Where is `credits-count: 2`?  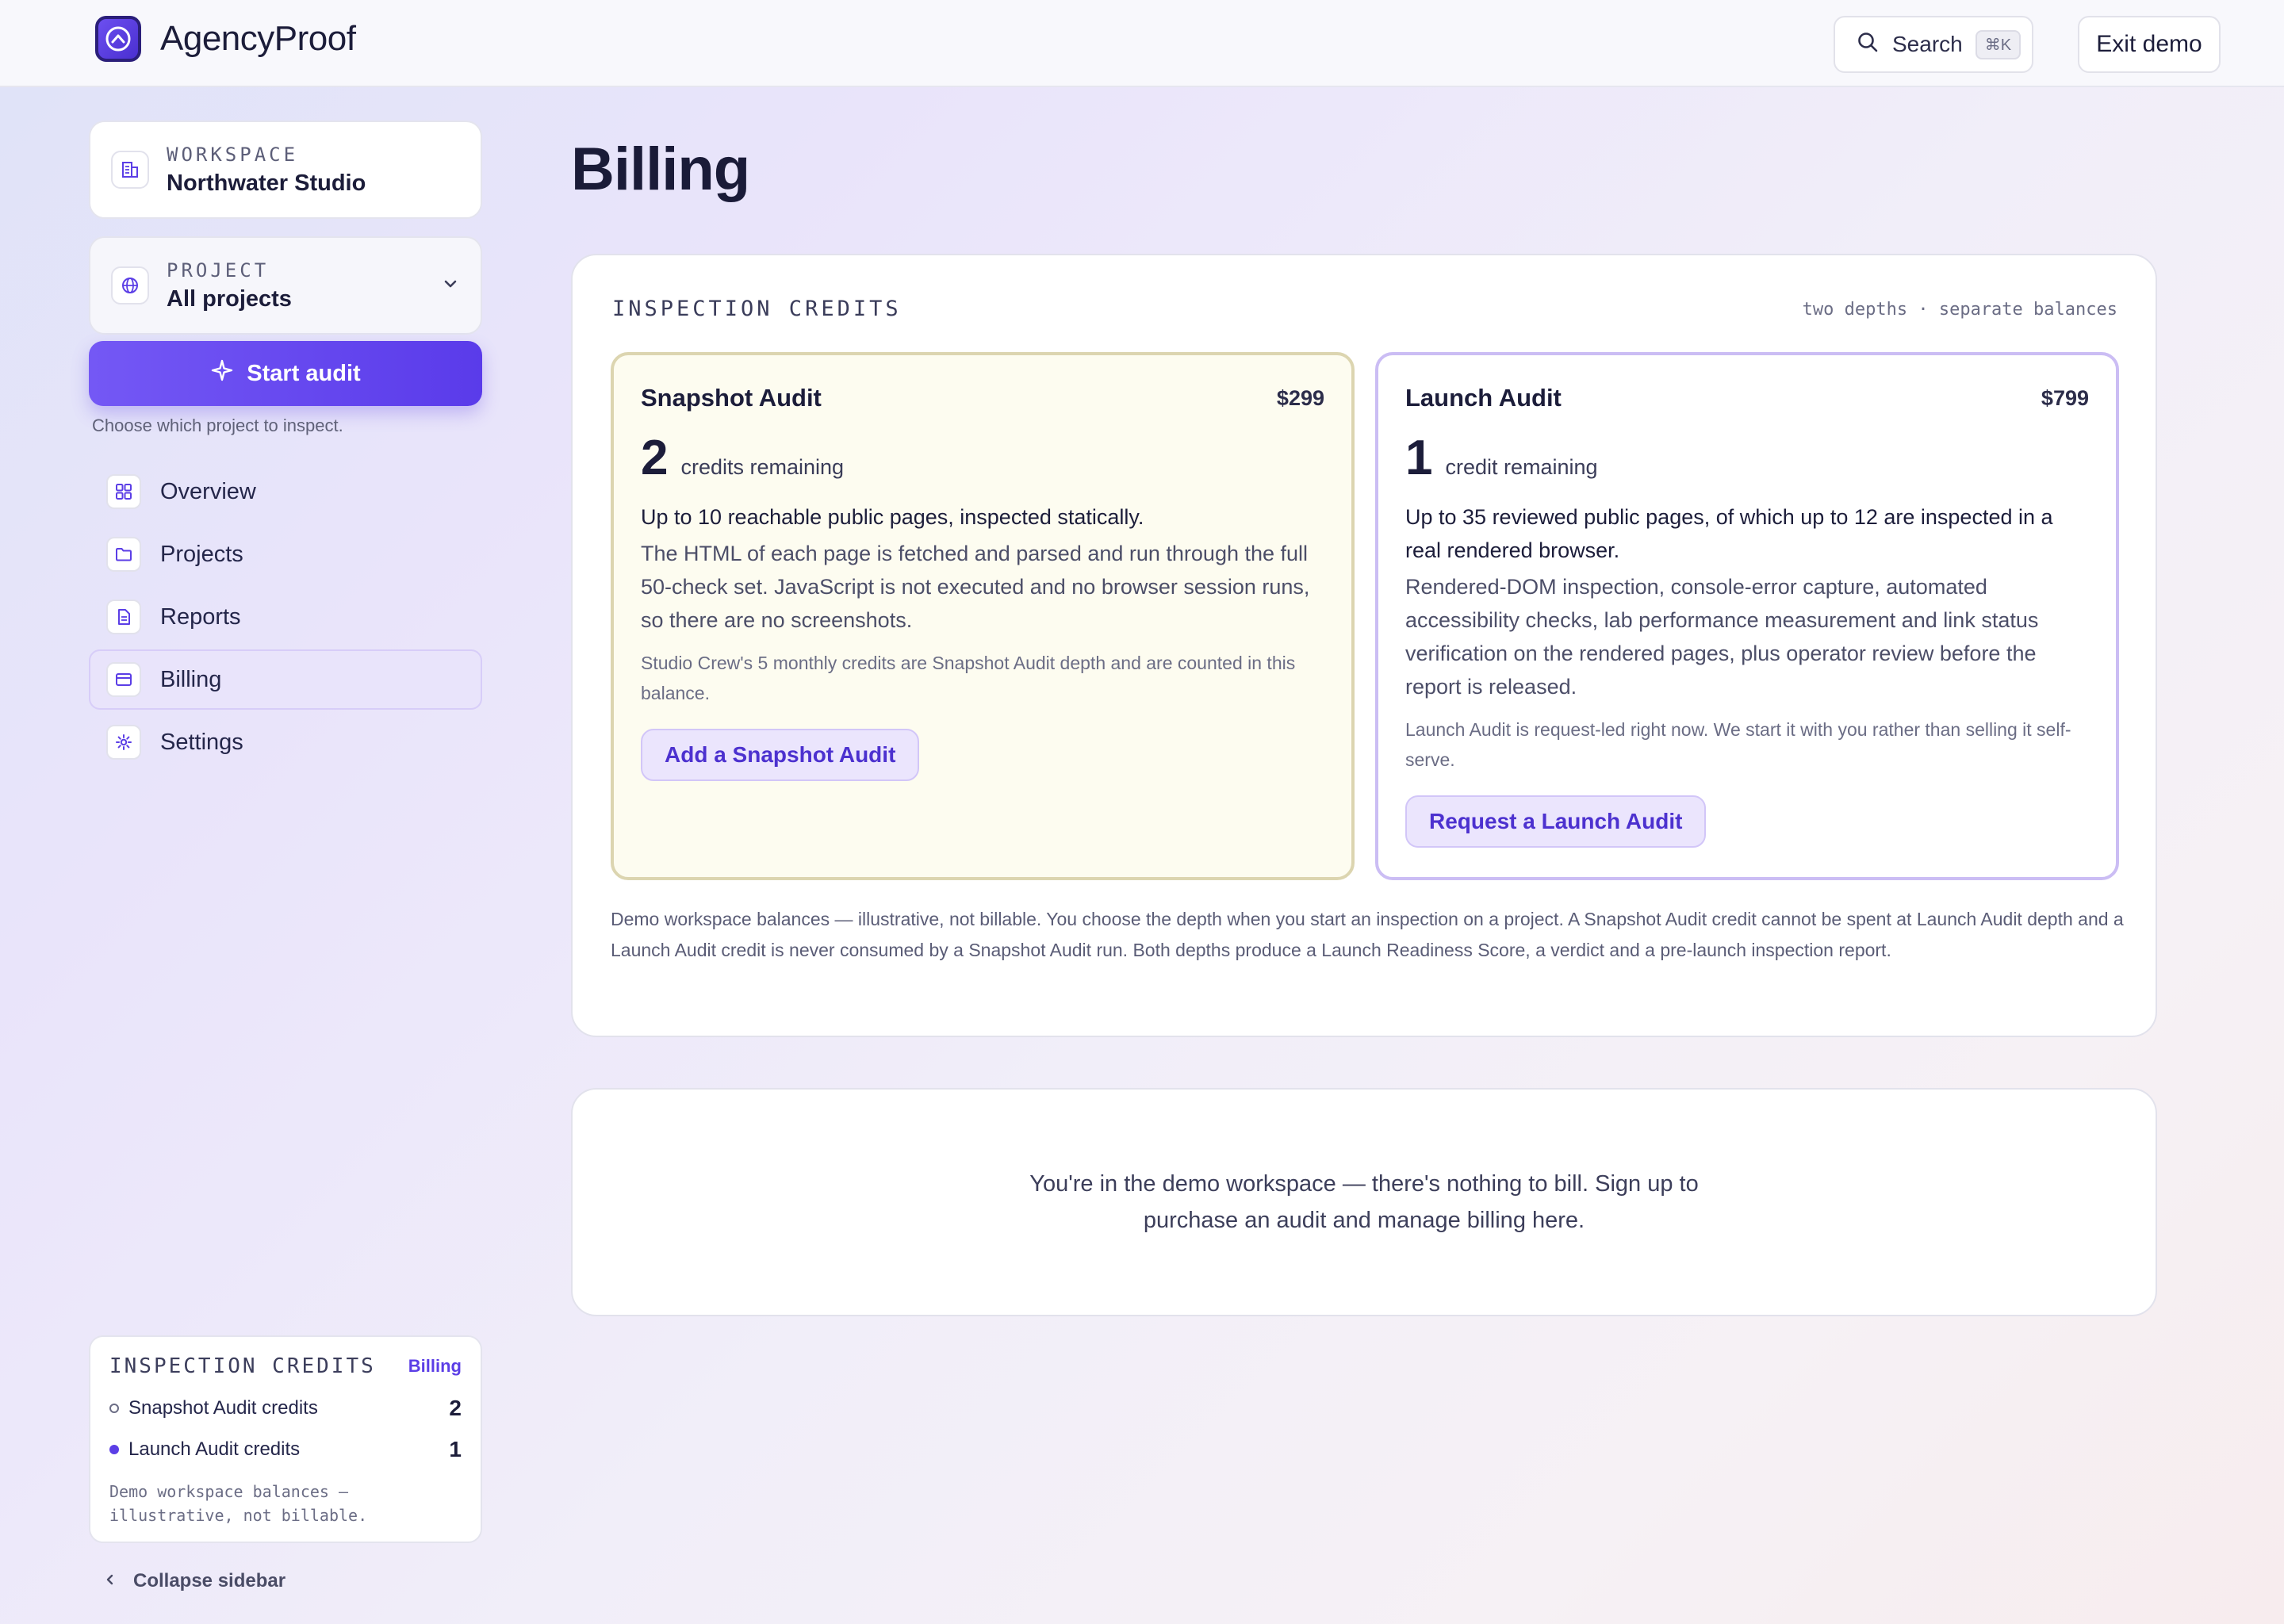 credits-count: 2 is located at coordinates (655, 458).